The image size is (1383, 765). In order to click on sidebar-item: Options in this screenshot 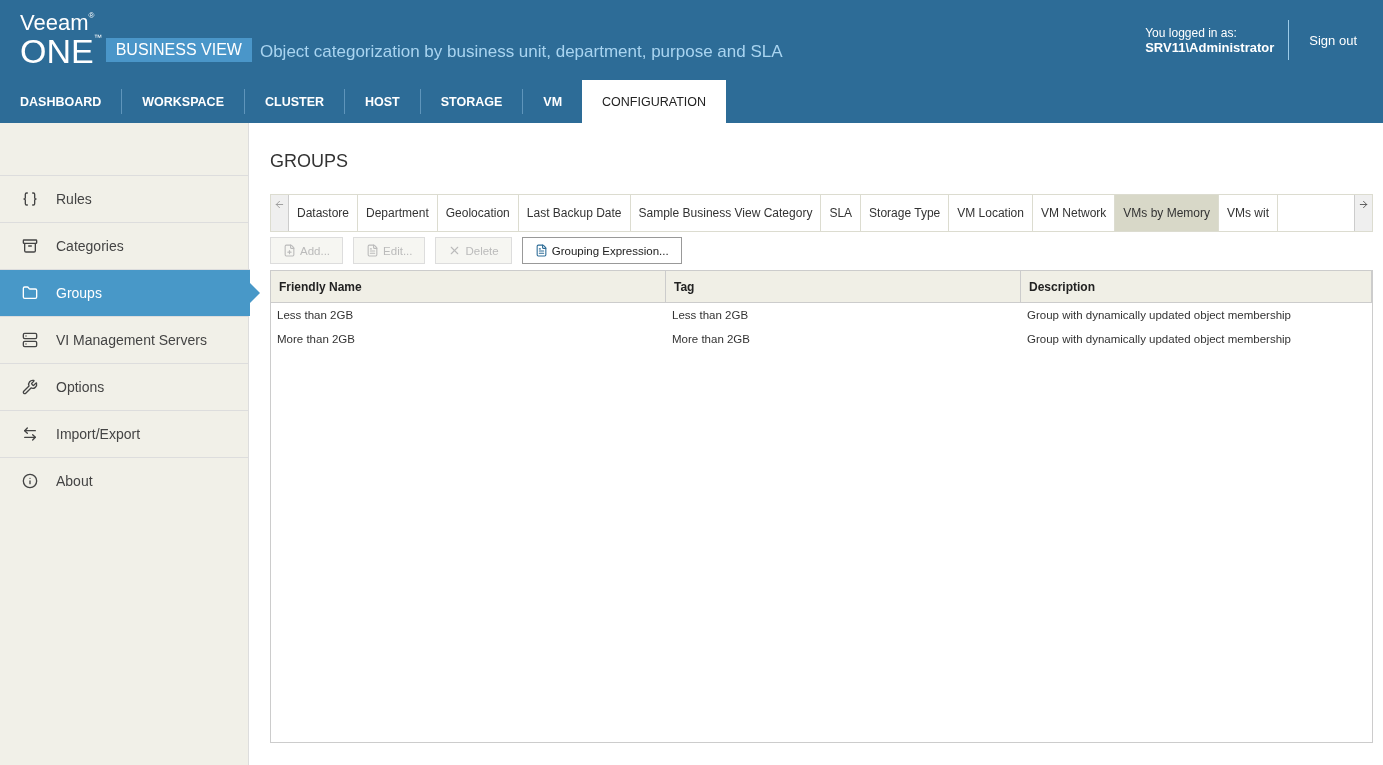, I will do `click(124, 386)`.